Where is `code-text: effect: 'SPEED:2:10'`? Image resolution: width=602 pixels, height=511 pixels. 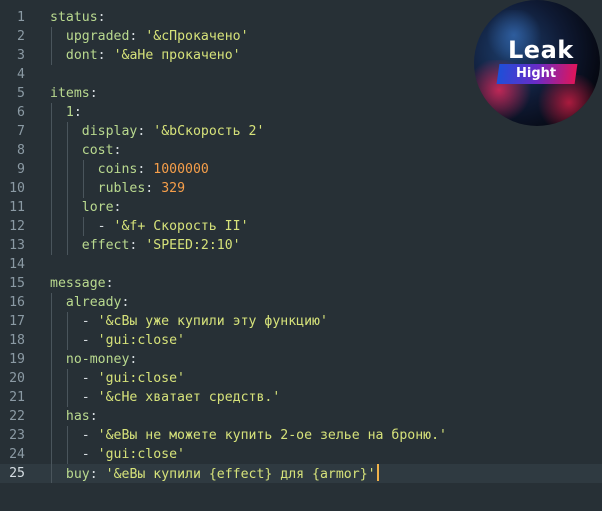
code-text: effect: 'SPEED:2:10' is located at coordinates (161, 245).